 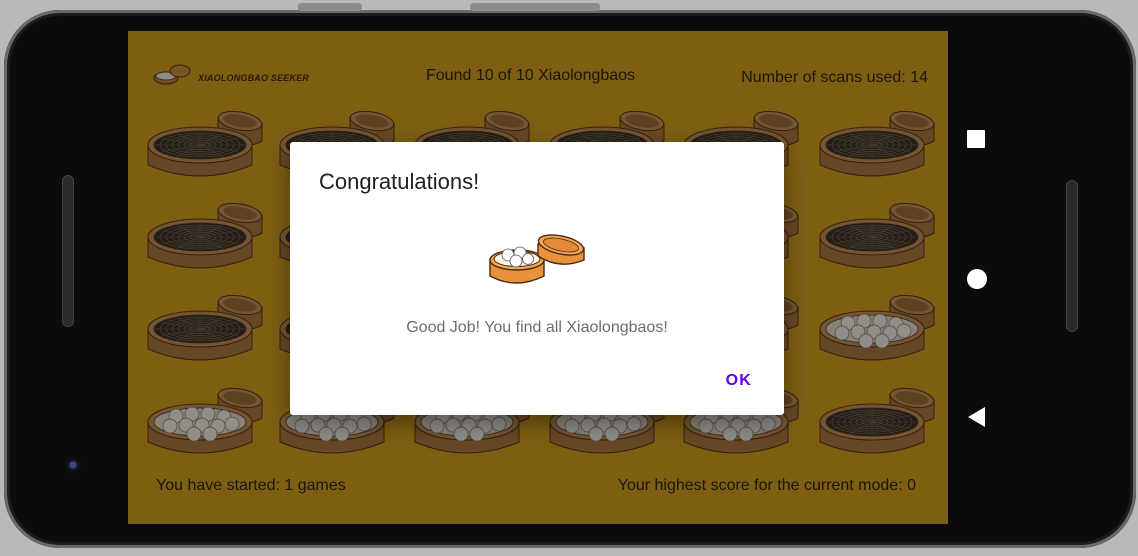 What do you see at coordinates (977, 279) in the screenshot?
I see `home-circle-icon` at bounding box center [977, 279].